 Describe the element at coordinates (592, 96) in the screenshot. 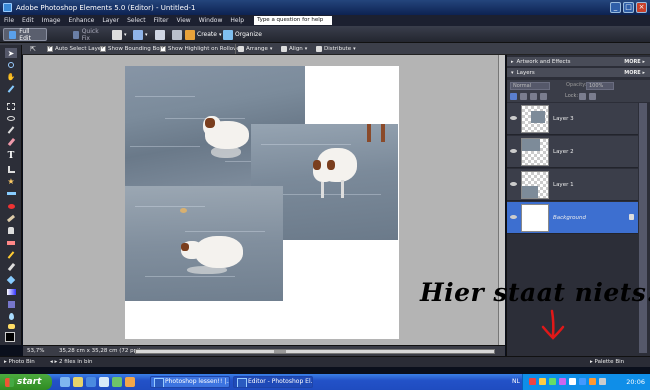

I see `lock-all-icon` at that location.